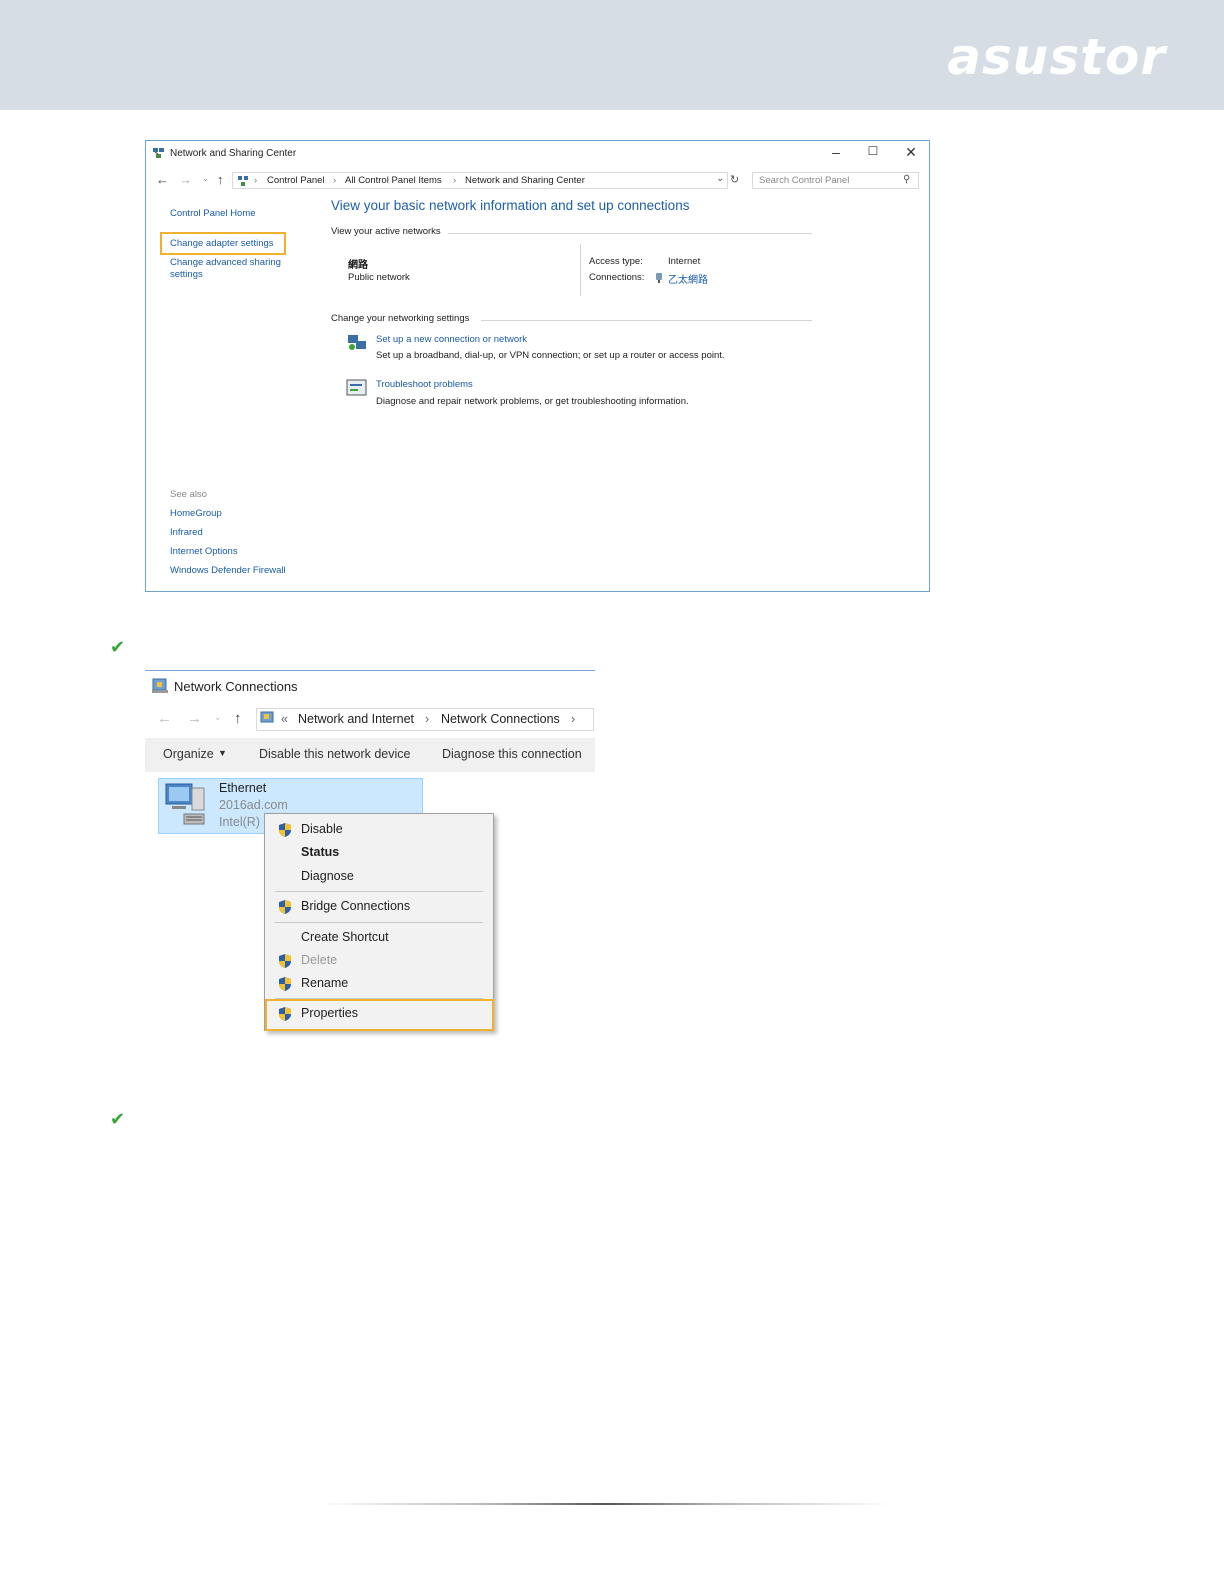 This screenshot has width=1224, height=1584. Describe the element at coordinates (580, 270) in the screenshot. I see `vertical-divider` at that location.